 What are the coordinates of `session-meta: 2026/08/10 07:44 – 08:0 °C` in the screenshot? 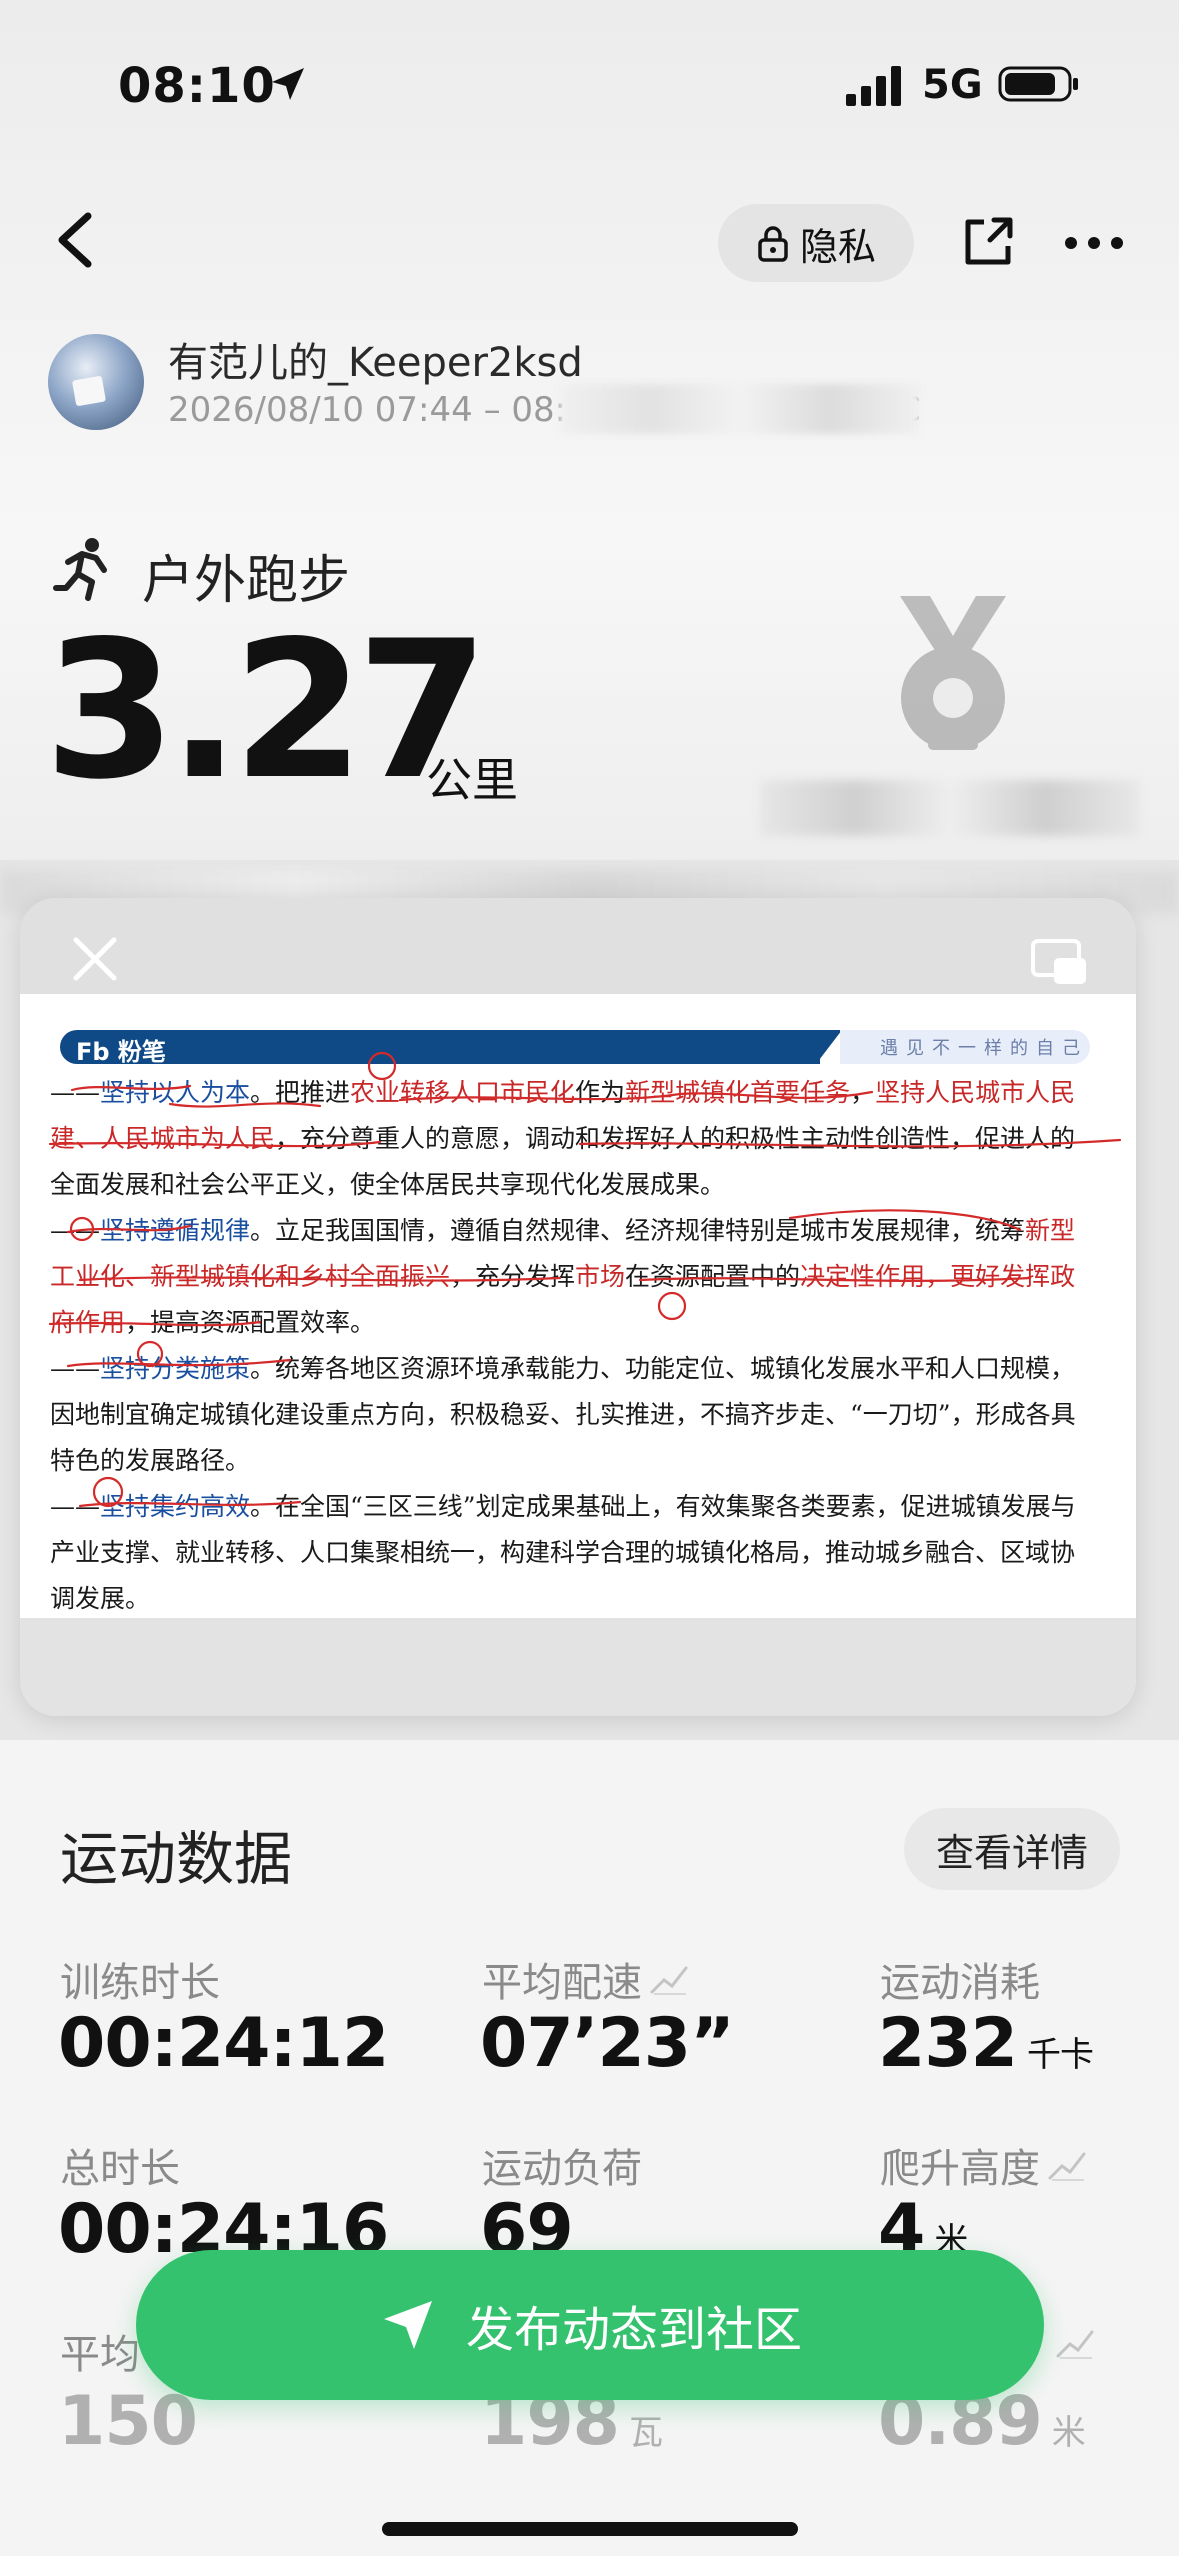 It's located at (544, 410).